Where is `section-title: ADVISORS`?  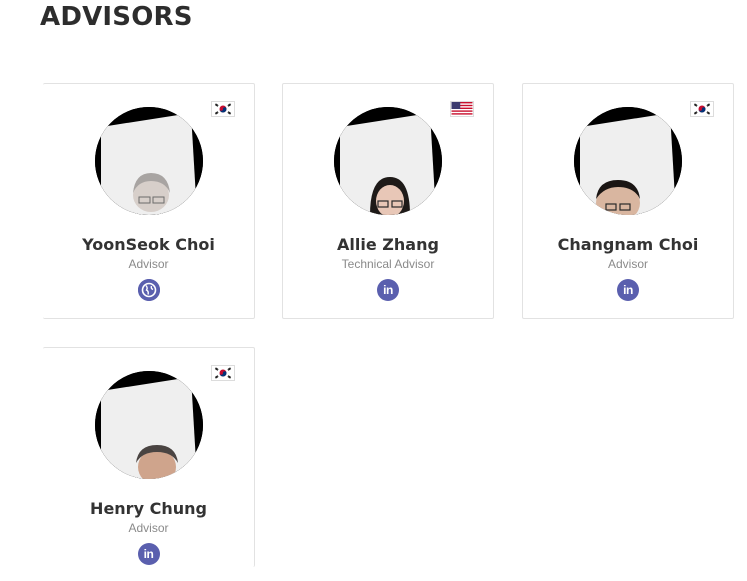
section-title: ADVISORS is located at coordinates (116, 17).